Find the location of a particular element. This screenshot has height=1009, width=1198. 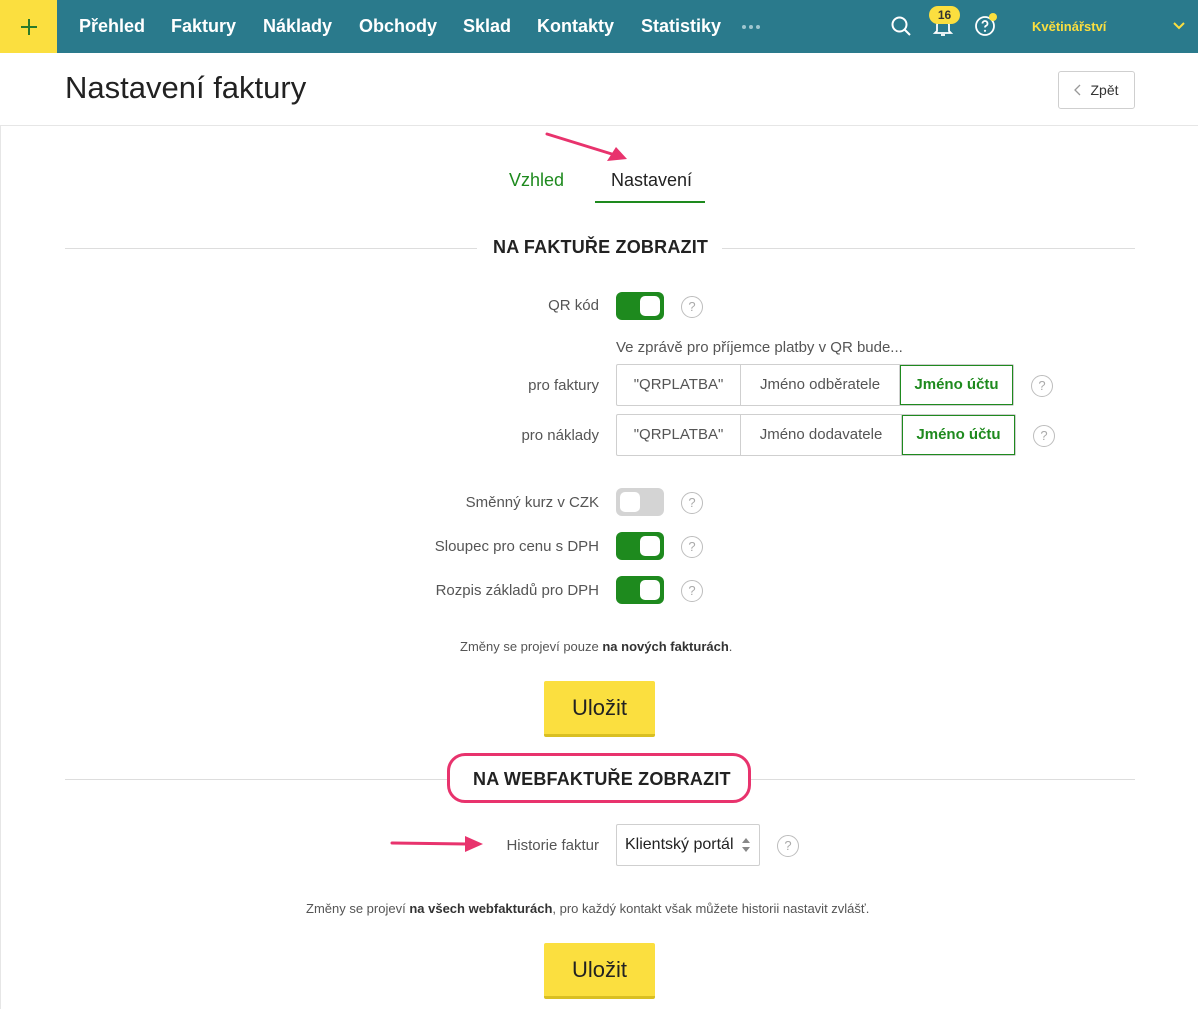

for-costs-option-supplier-name: Jméno dodavatele is located at coordinates (821, 435).